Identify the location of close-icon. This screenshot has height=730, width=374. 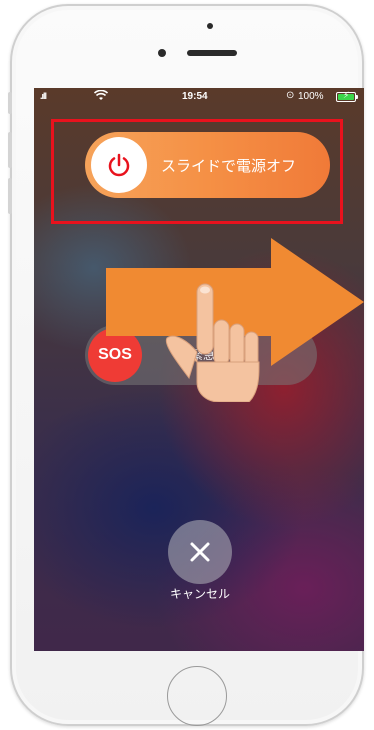
(200, 552).